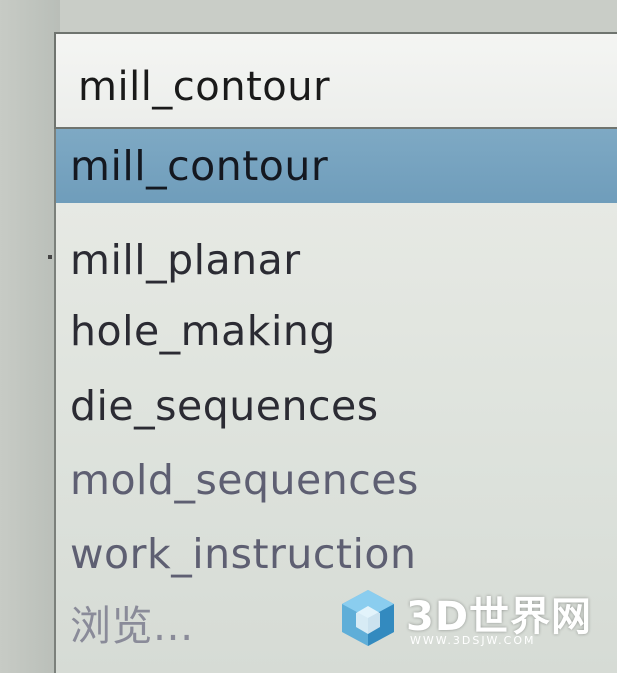  I want to click on list-item-die-sequences: die_sequences, so click(336, 406).